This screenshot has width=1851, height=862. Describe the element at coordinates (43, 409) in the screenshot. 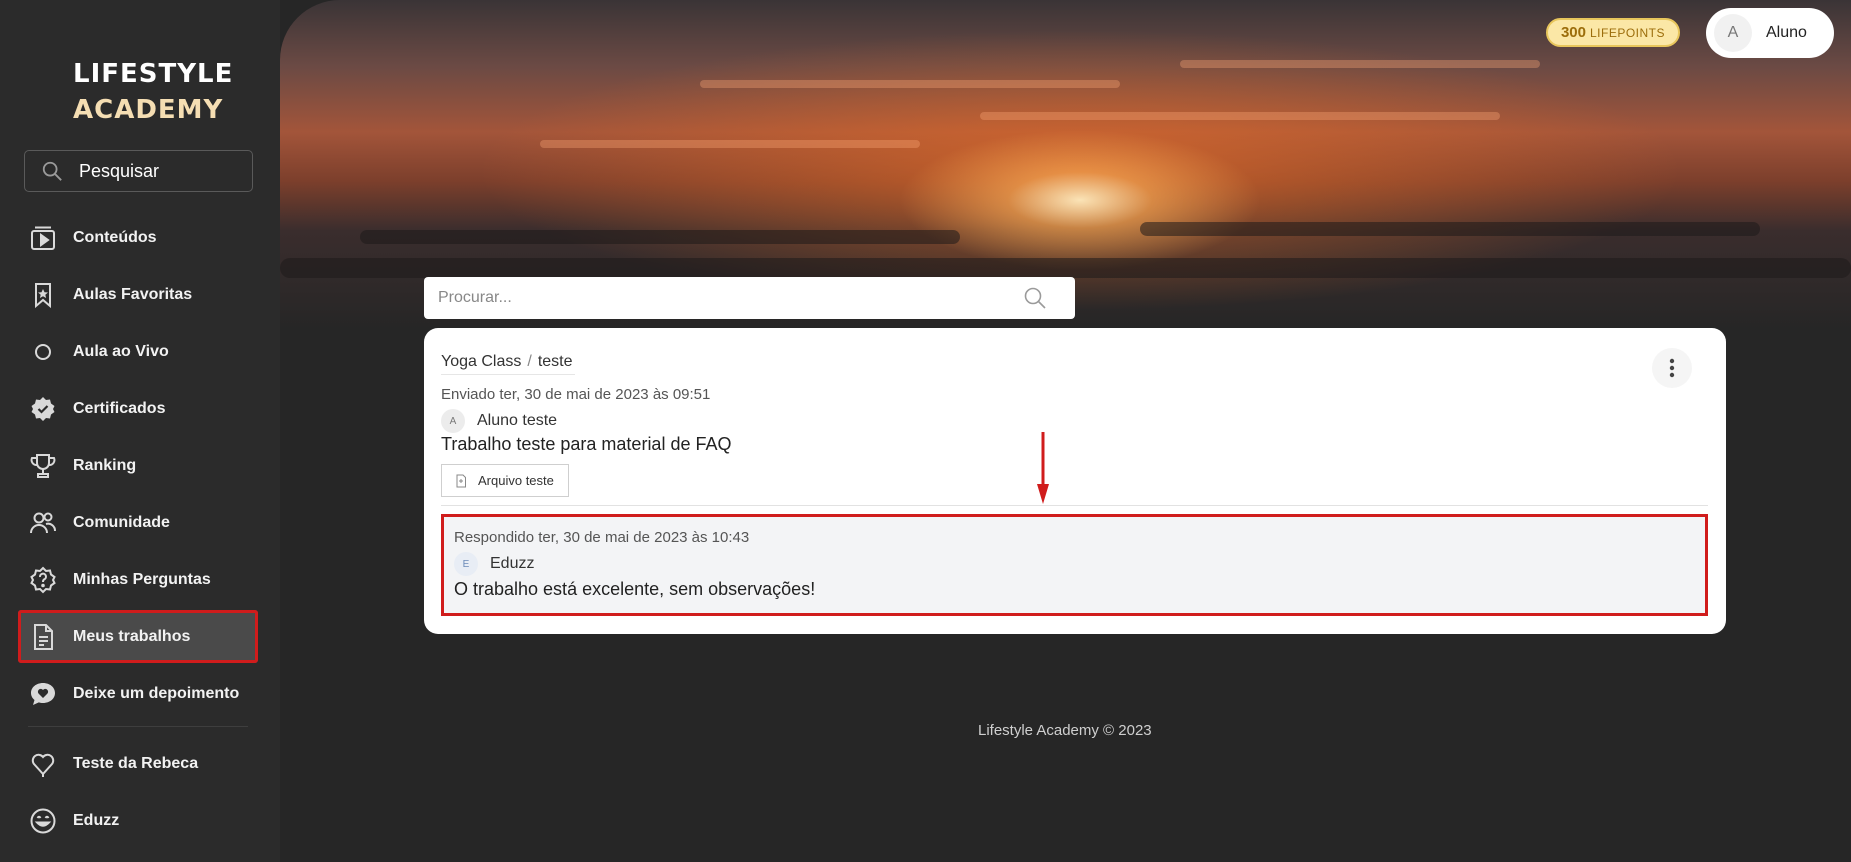

I see `badge-check-icon` at that location.